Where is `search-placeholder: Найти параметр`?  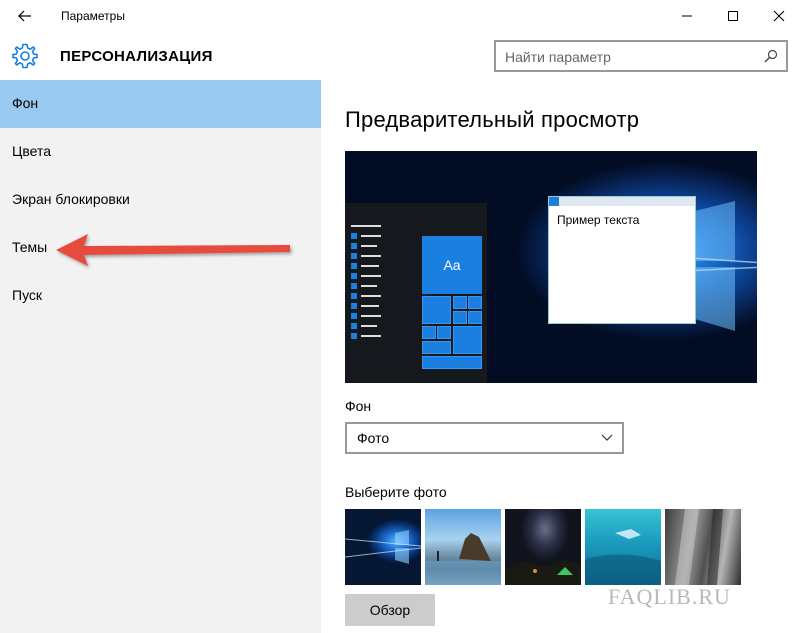 search-placeholder: Найти параметр is located at coordinates (558, 57).